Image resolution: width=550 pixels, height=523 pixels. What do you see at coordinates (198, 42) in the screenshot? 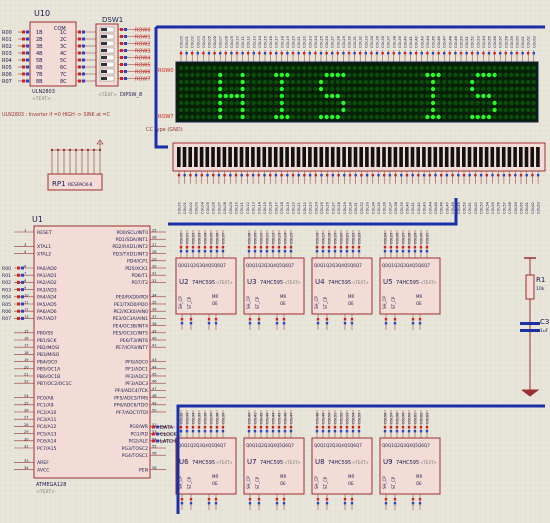
I see `matrix-column-label: COL03` at bounding box center [198, 42].